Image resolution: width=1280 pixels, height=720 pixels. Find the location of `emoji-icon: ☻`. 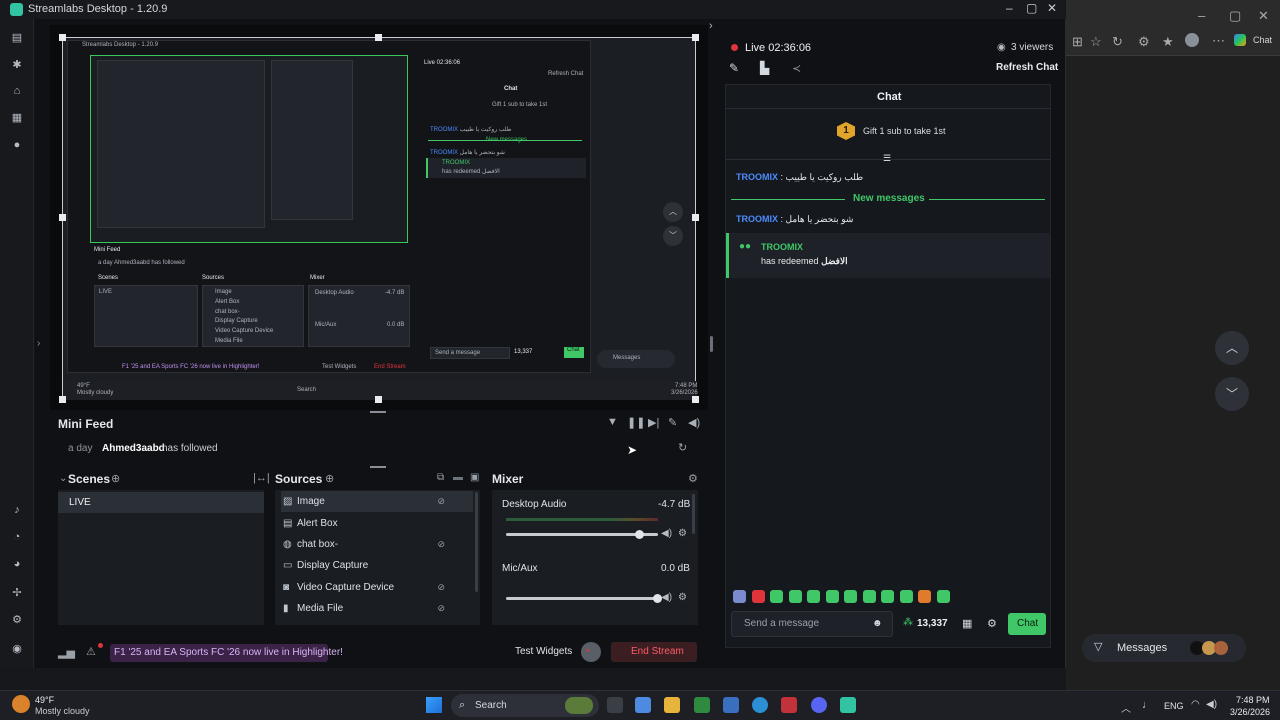

emoji-icon: ☻ is located at coordinates (877, 623).